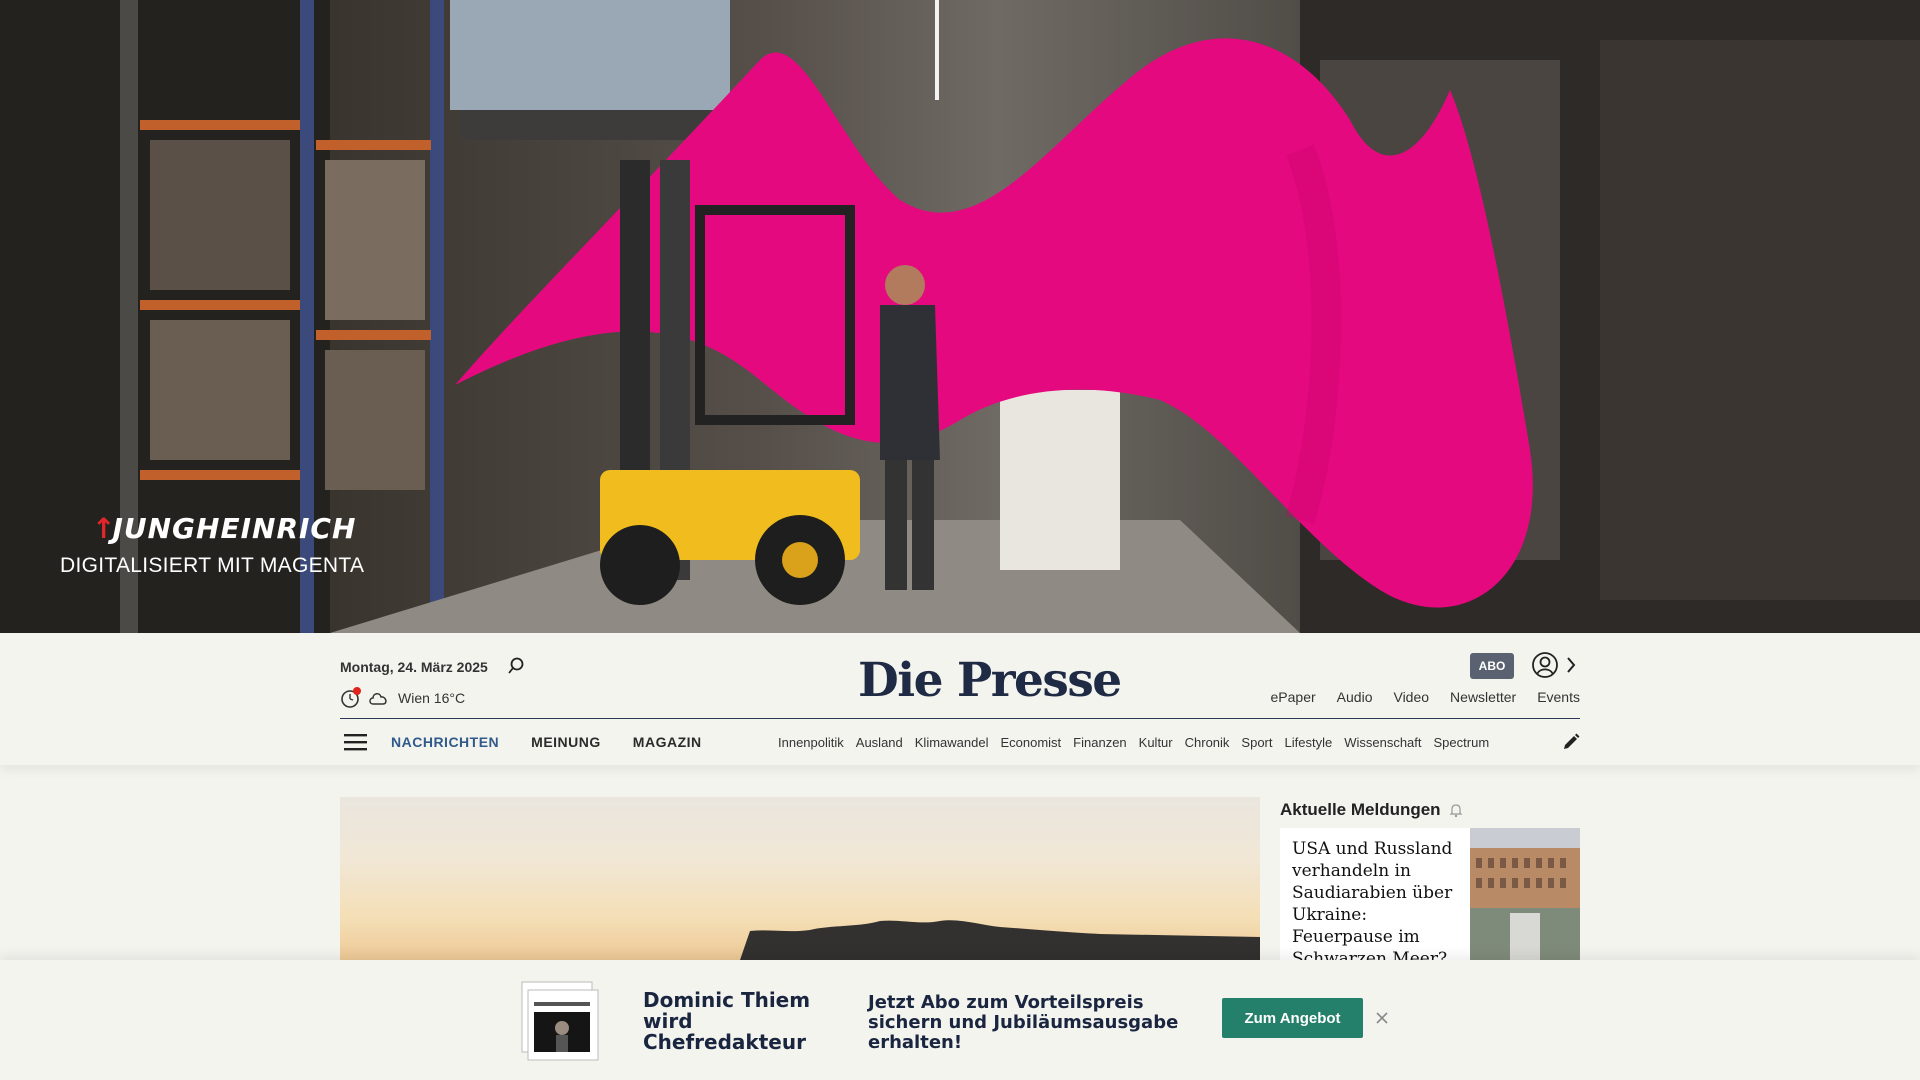 The height and width of the screenshot is (1080, 1920). I want to click on quick-links: ePaper Audio Video Newsletter Events, so click(1425, 697).